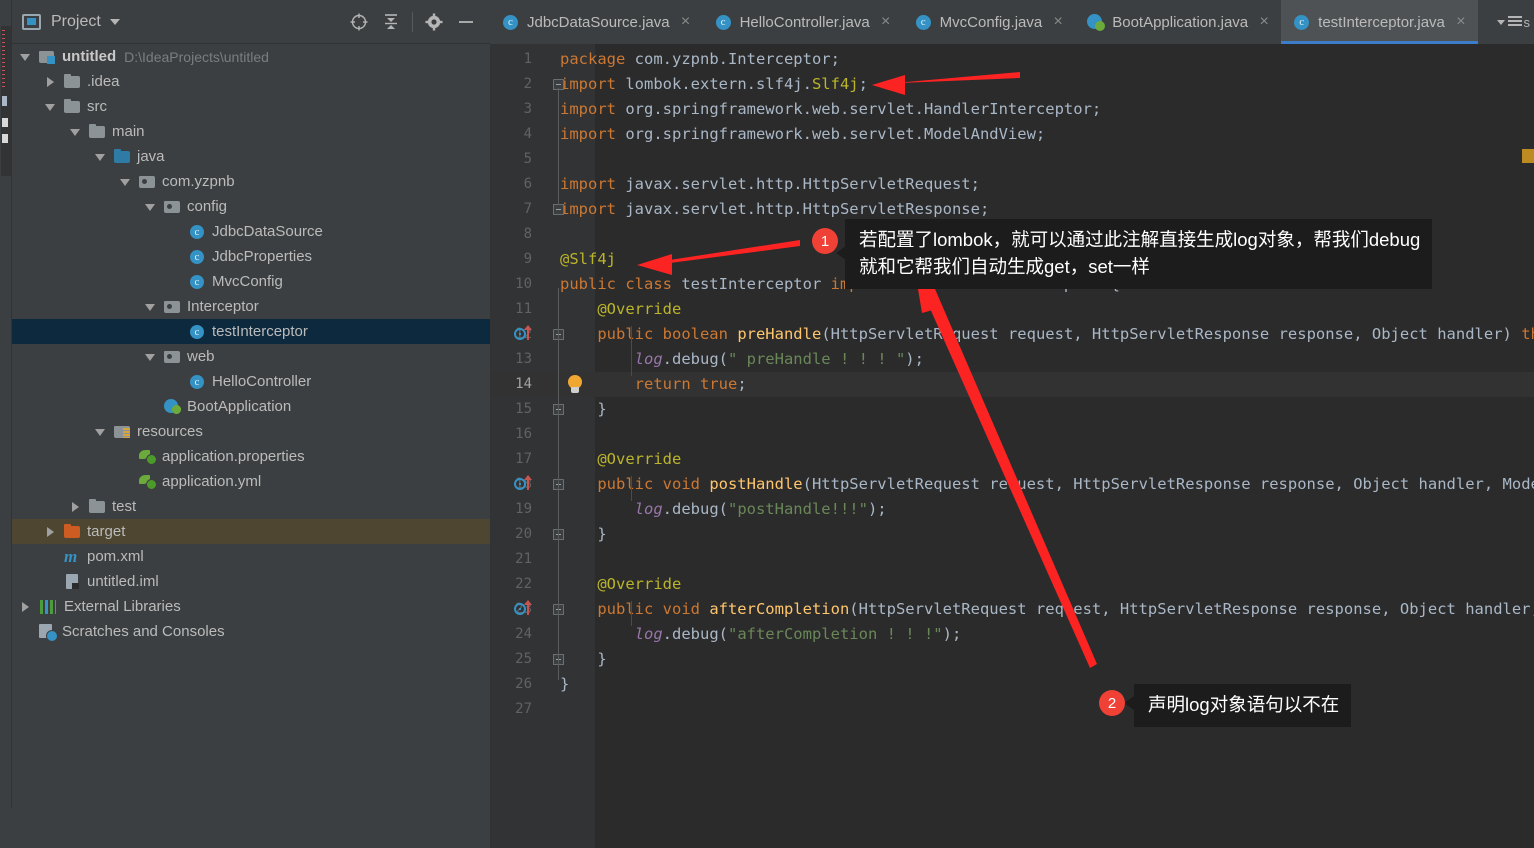 Image resolution: width=1534 pixels, height=848 pixels. What do you see at coordinates (359, 22) in the screenshot?
I see `locate-icon` at bounding box center [359, 22].